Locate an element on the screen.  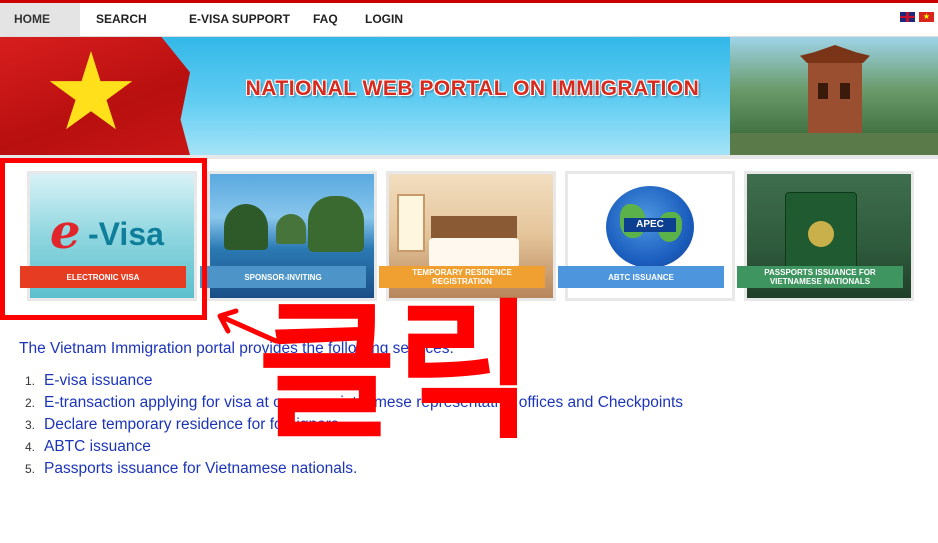
service-link: E-visa issuance is located at coordinates (98, 380).